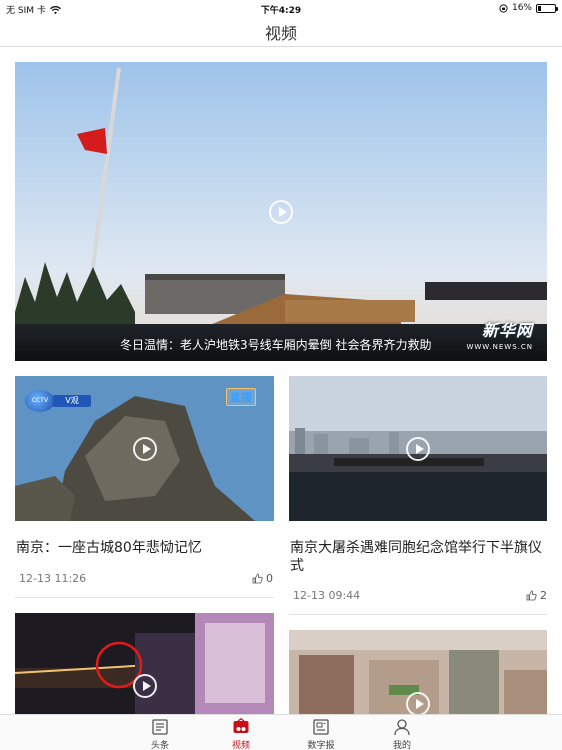 Image resolution: width=562 pixels, height=750 pixels. What do you see at coordinates (503, 8) in the screenshot?
I see `rotation-lock-icon` at bounding box center [503, 8].